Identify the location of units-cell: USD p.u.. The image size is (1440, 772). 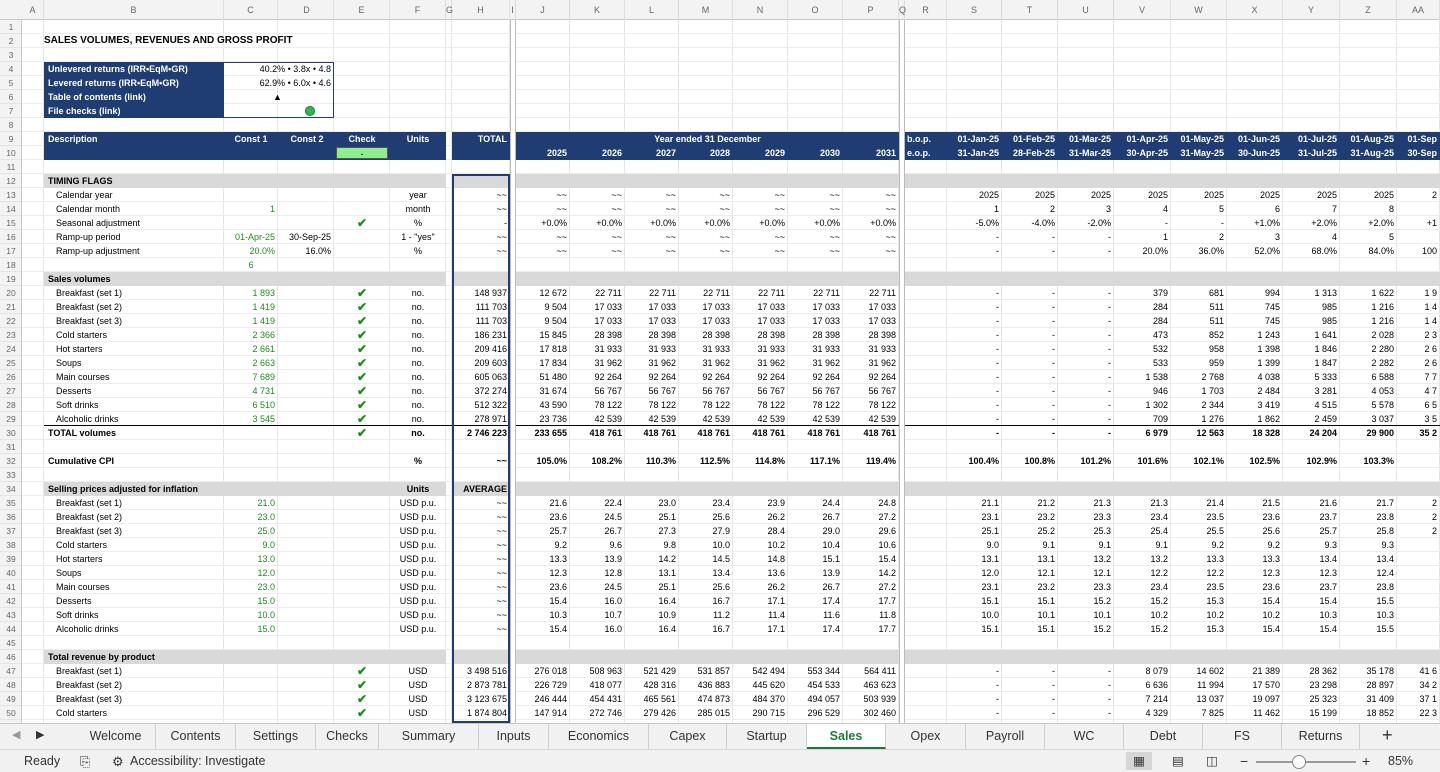
(418, 587).